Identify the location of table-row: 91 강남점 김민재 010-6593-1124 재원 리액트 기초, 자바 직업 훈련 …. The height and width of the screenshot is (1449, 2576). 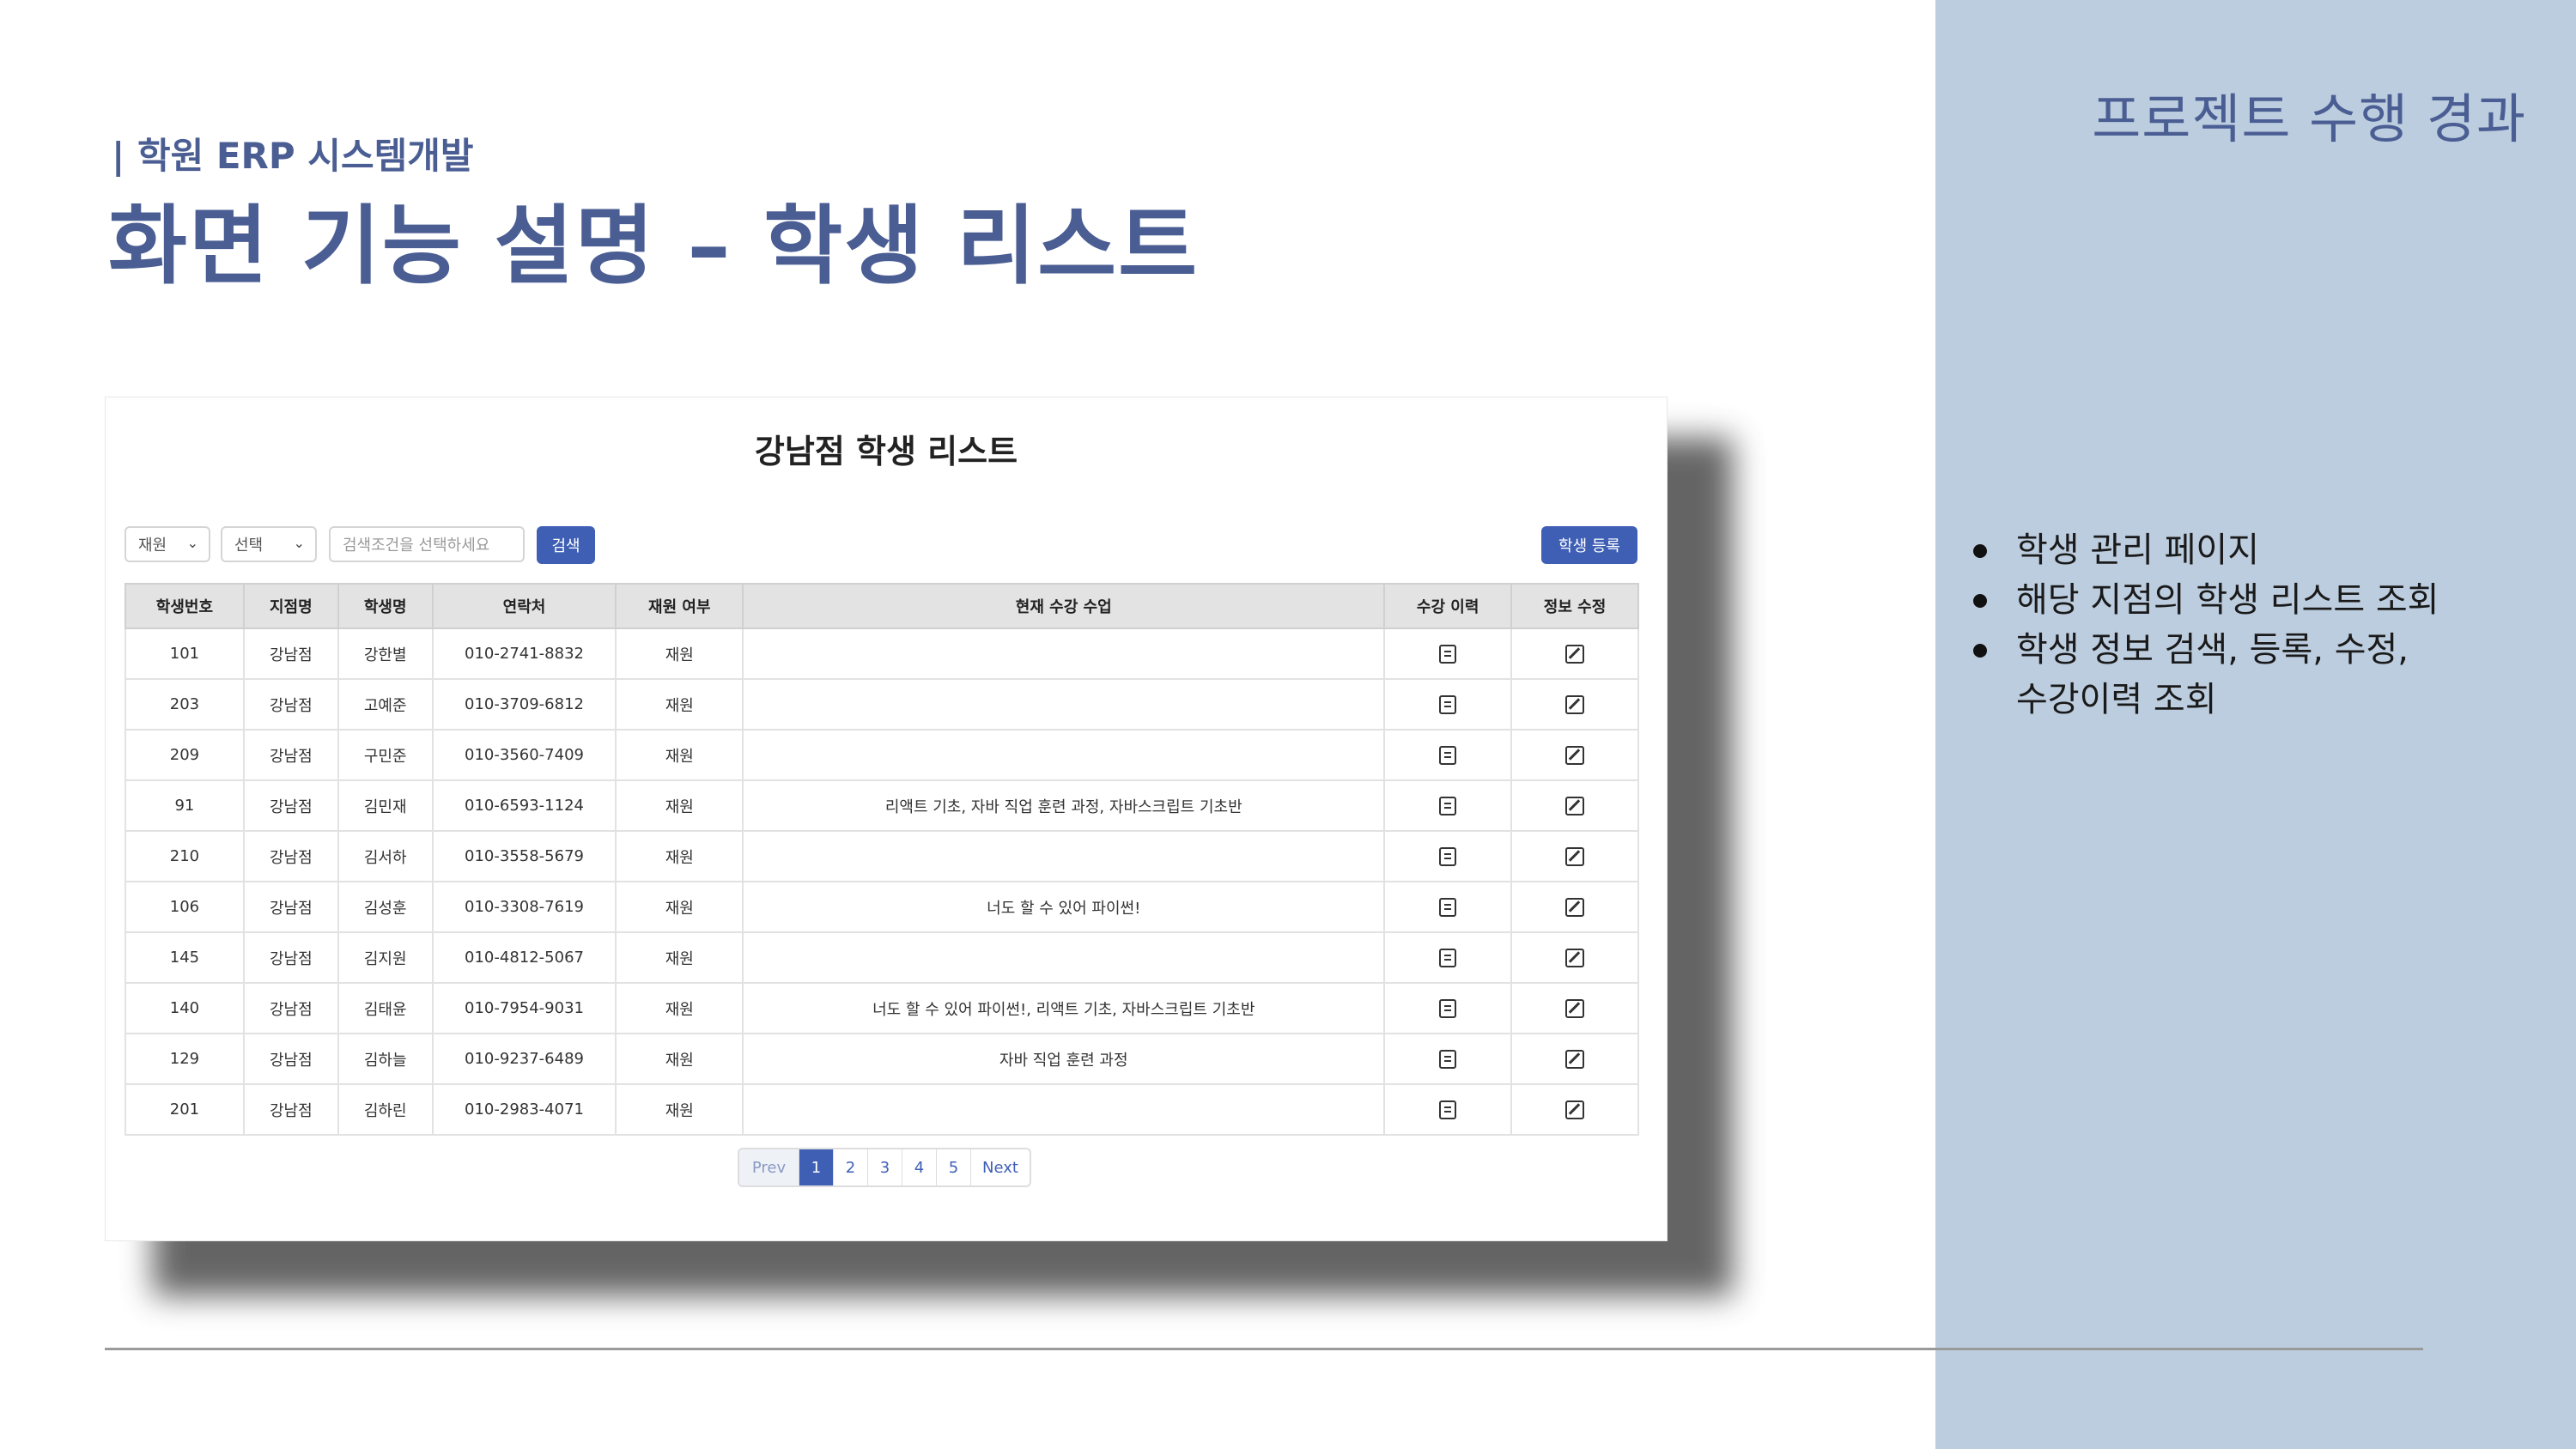
(882, 805).